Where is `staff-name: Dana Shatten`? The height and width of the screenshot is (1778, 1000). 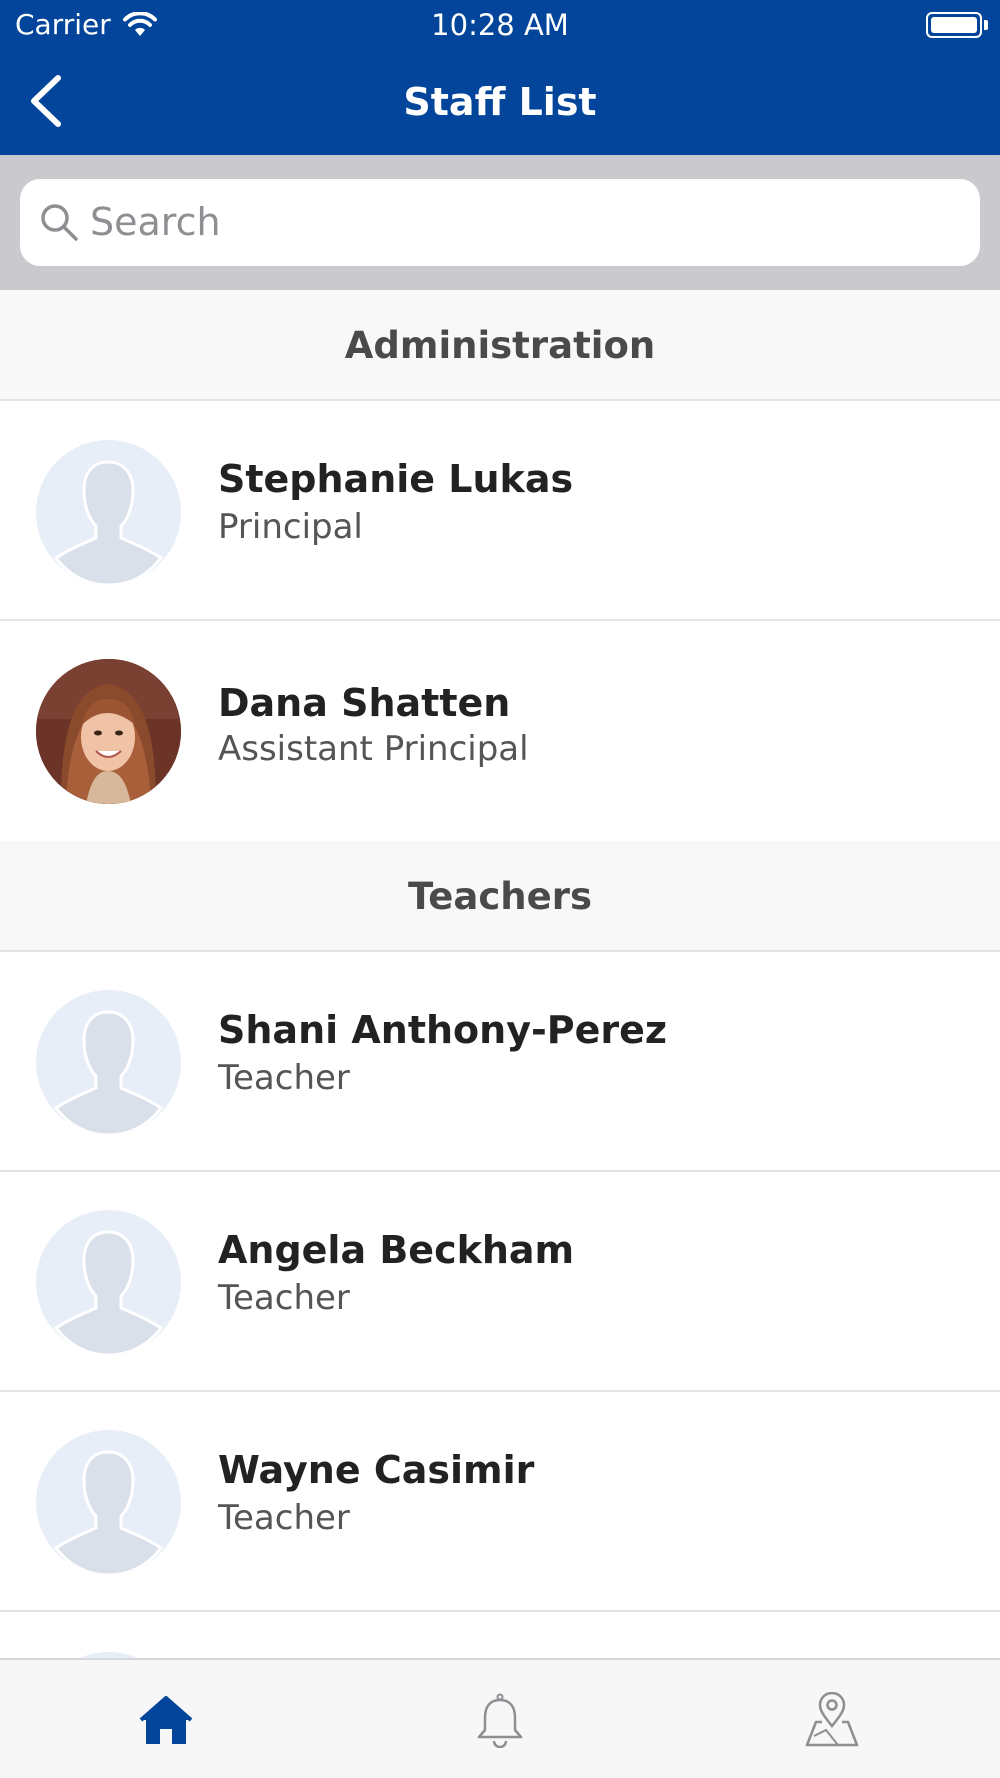
staff-name: Dana Shatten is located at coordinates (364, 703).